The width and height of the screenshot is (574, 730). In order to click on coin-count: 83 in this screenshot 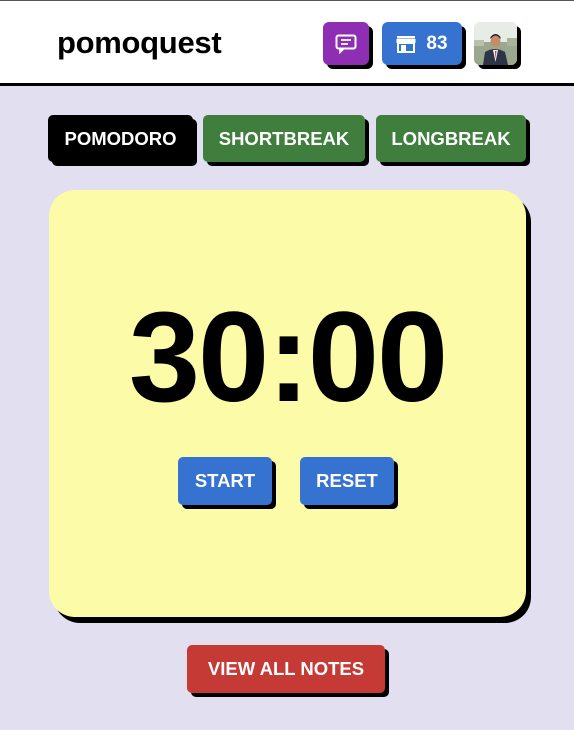, I will do `click(437, 43)`.